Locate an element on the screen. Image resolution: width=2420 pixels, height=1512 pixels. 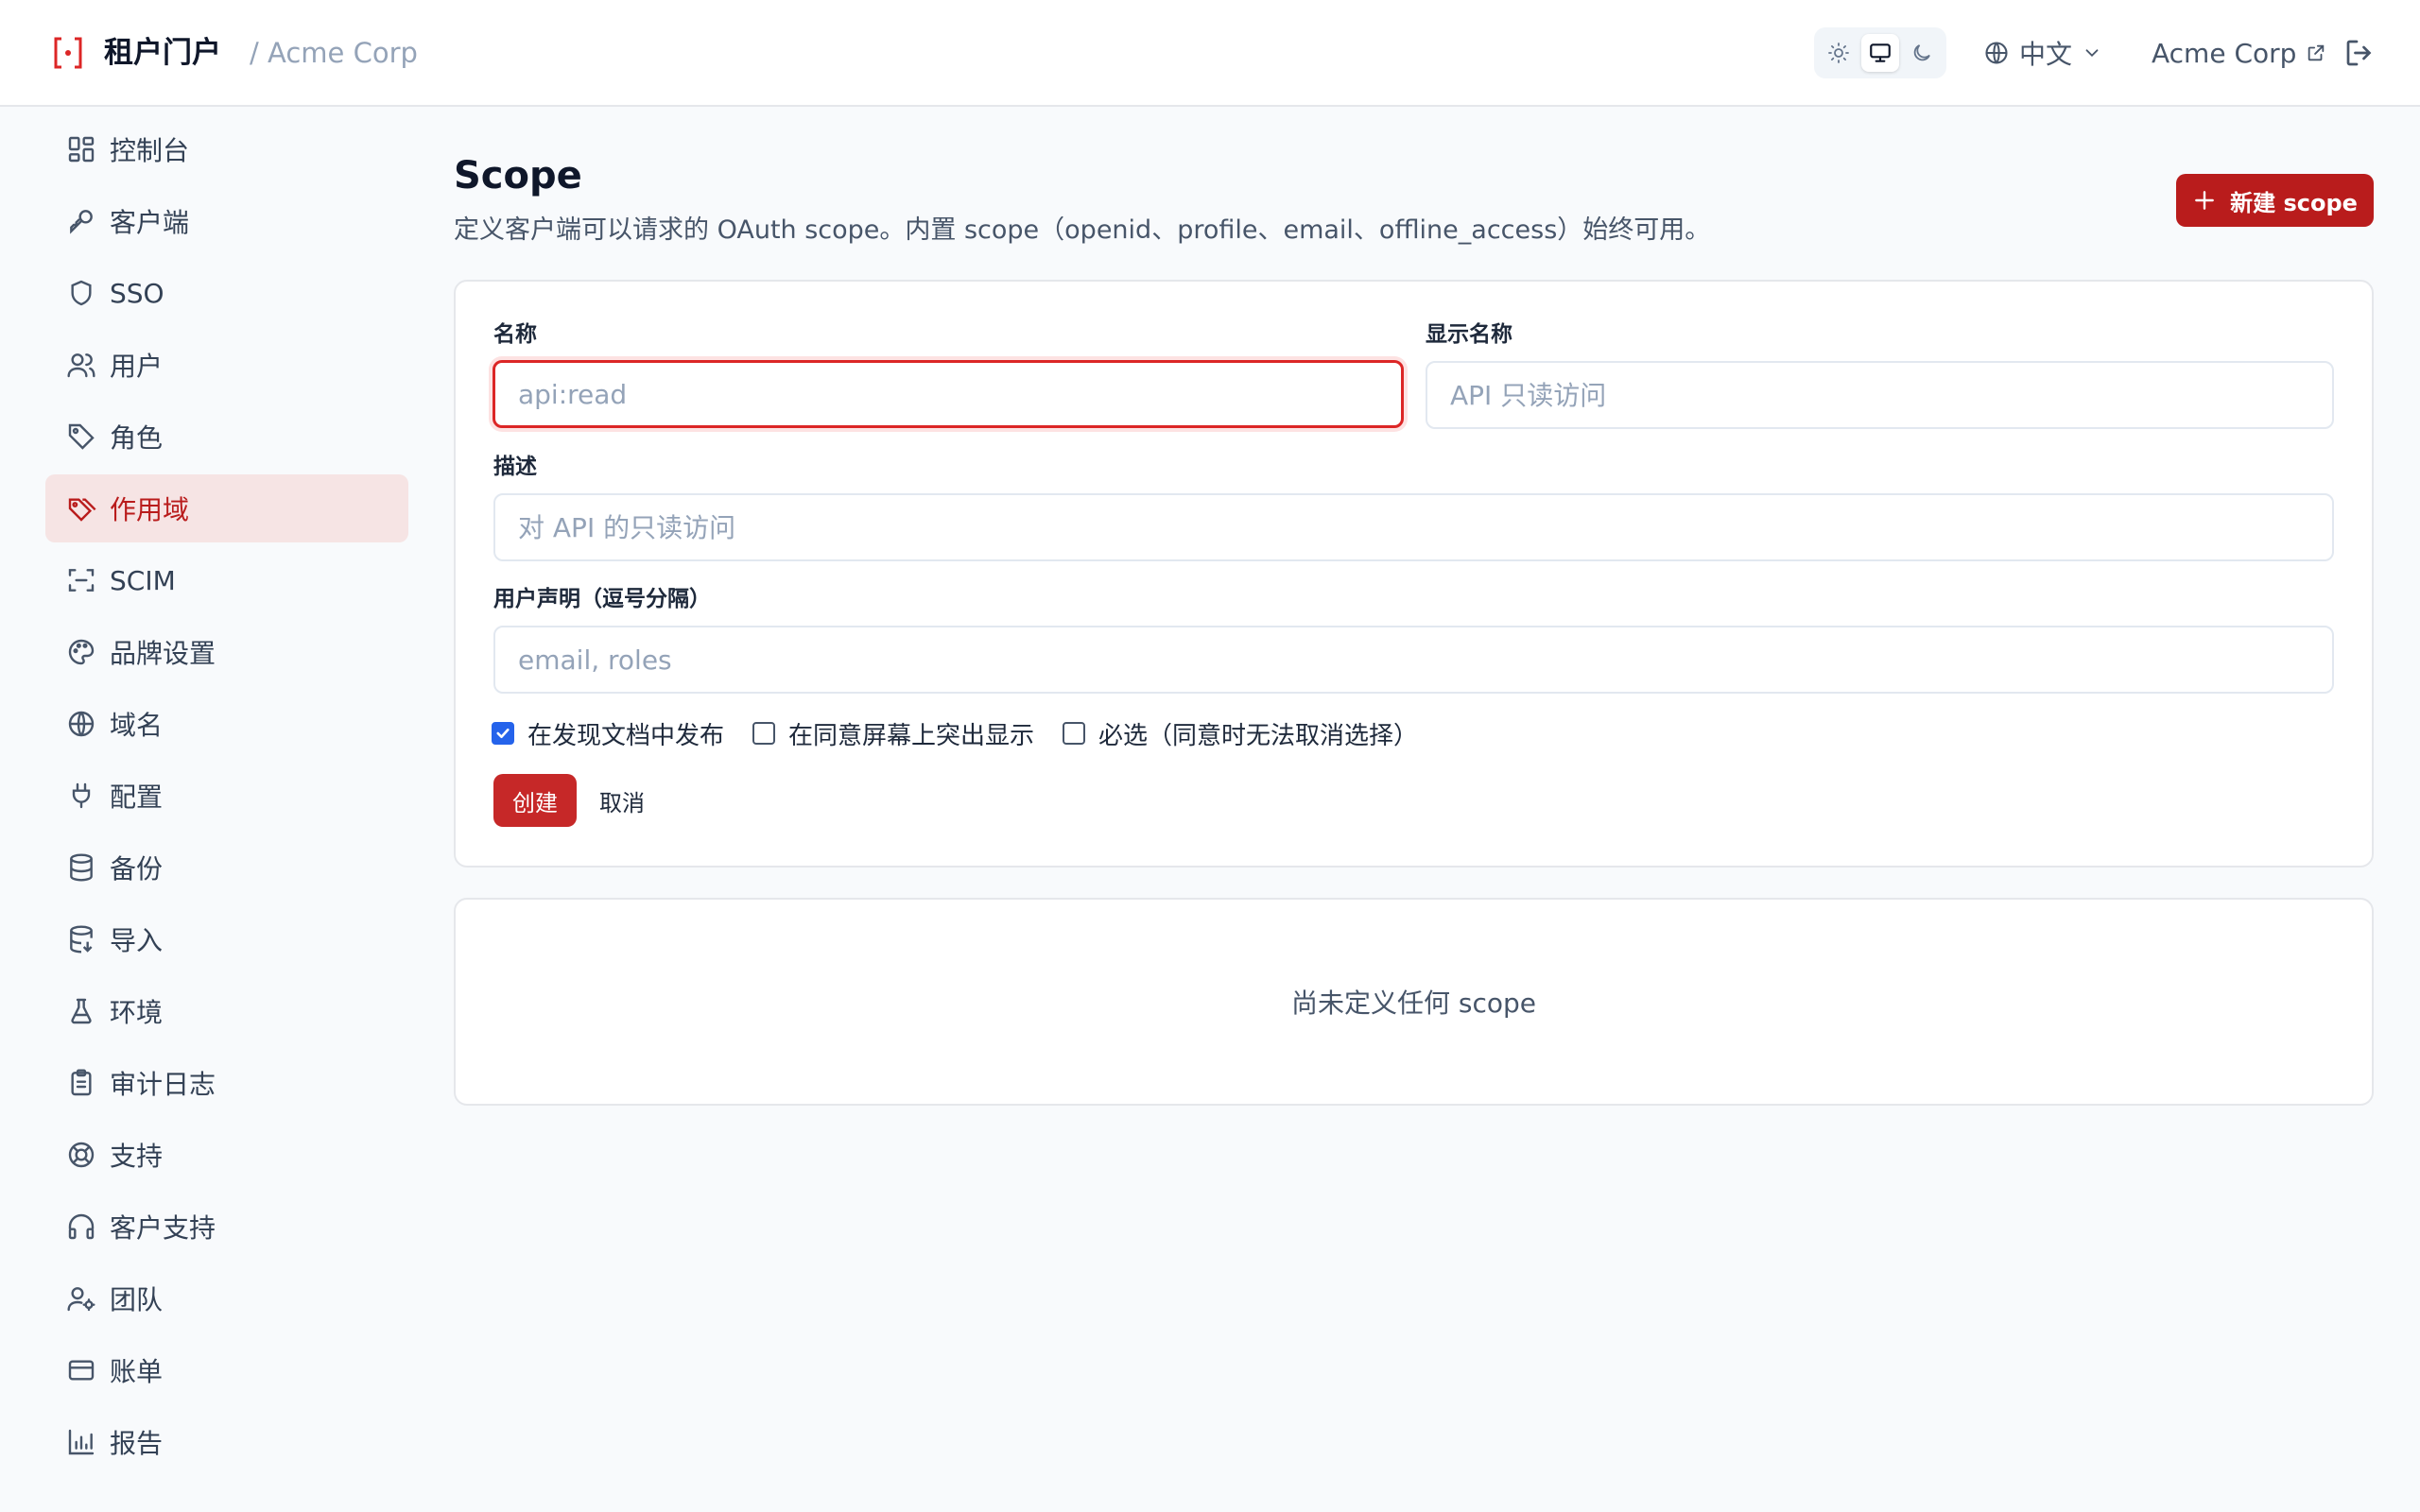
sidebar-item-domains: 域名 is located at coordinates (226, 724).